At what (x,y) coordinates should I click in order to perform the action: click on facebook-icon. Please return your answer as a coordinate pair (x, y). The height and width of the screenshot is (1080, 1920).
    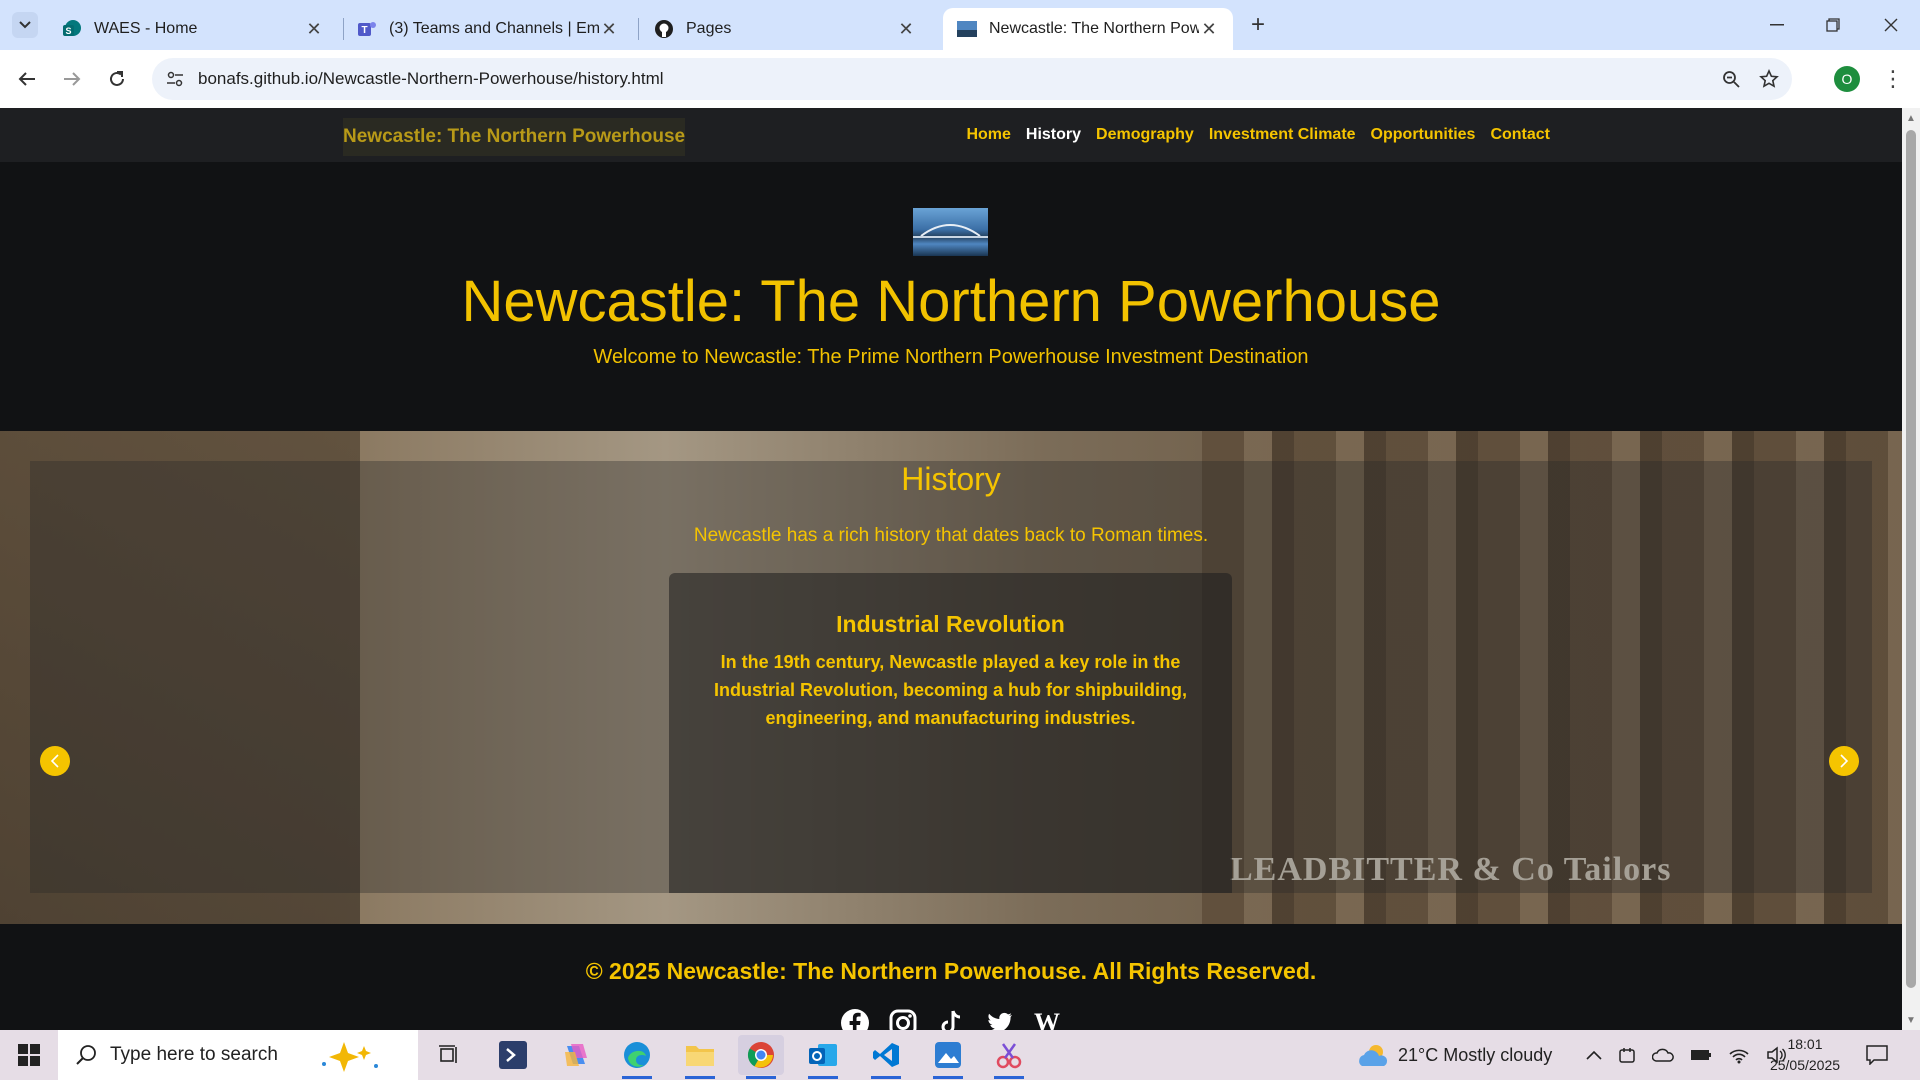
    Looking at the image, I should click on (855, 1019).